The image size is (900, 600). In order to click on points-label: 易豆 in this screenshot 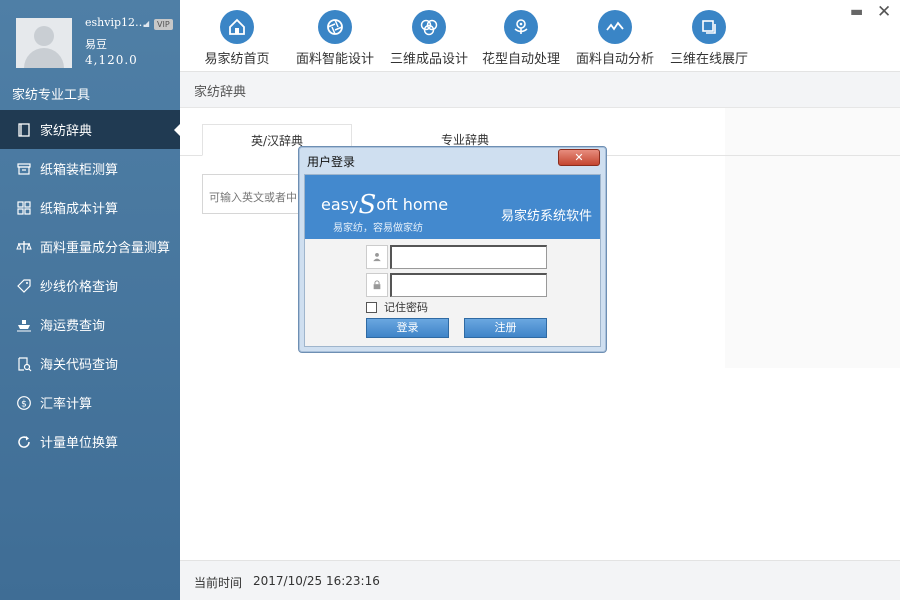, I will do `click(96, 44)`.